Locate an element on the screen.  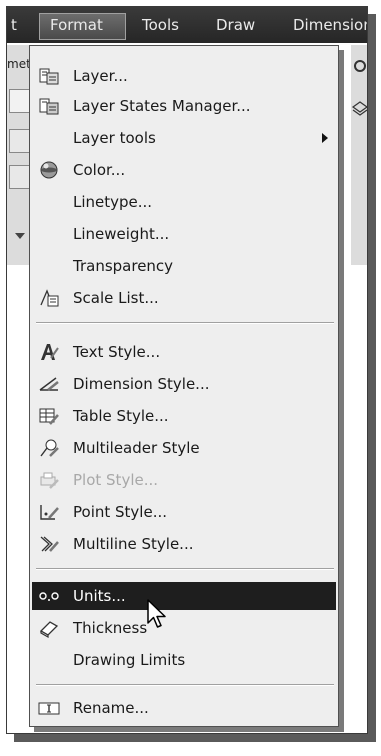
toolbar-right-circle-icon is located at coordinates (360, 66).